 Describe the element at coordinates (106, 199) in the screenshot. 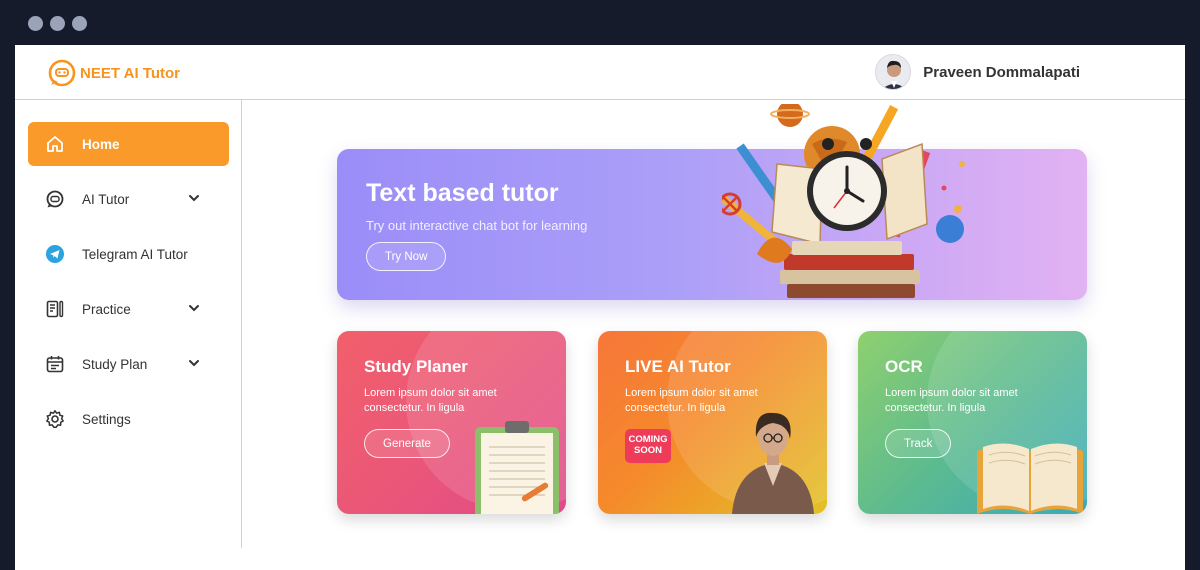

I see `sidebar-item-label: AI Tutor` at that location.